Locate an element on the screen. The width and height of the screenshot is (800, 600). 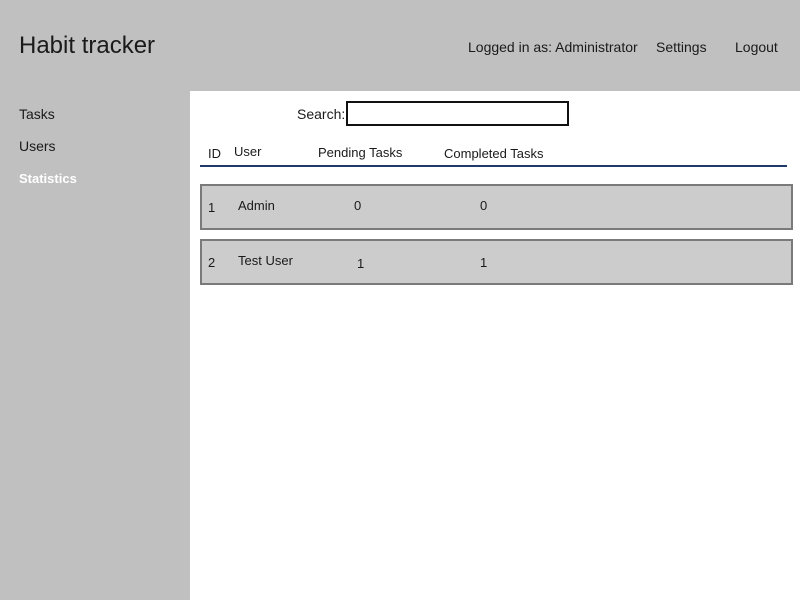
logged-in-user-label: Logged in as: Administrator is located at coordinates (553, 47).